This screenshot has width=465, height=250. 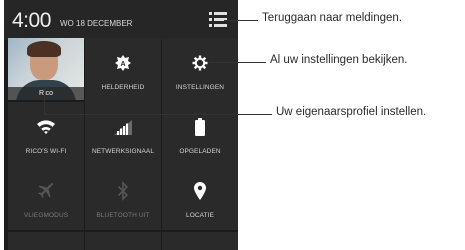 I want to click on avatar-hair, so click(x=44, y=49).